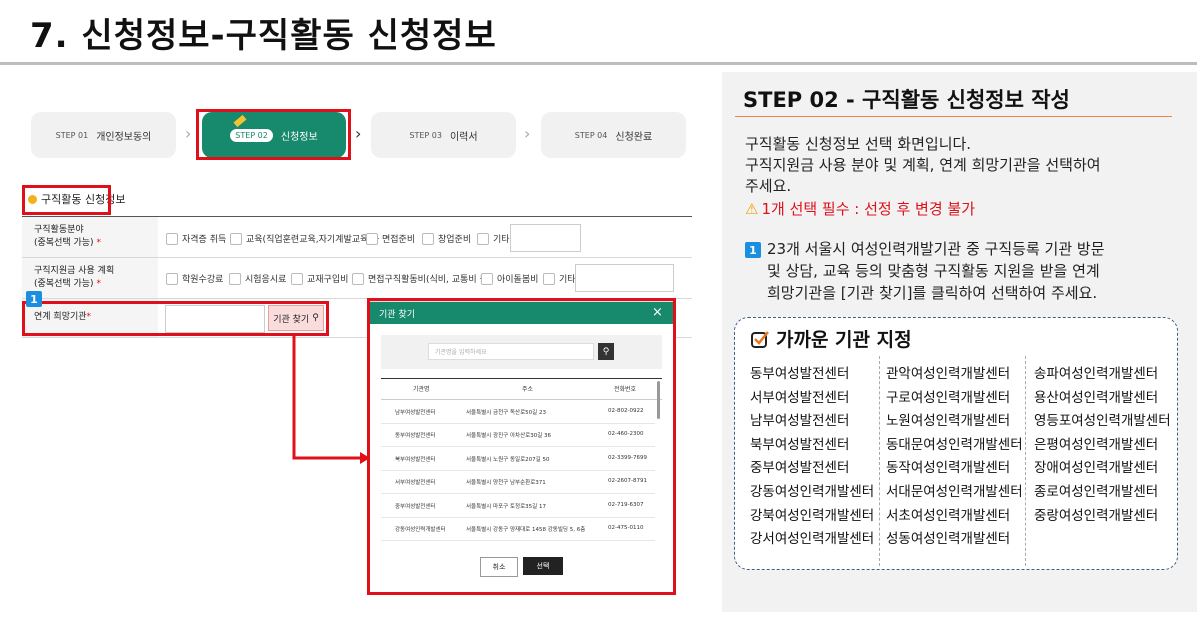 This screenshot has height=619, width=1197. I want to click on step-tag: STEP 03, so click(425, 135).